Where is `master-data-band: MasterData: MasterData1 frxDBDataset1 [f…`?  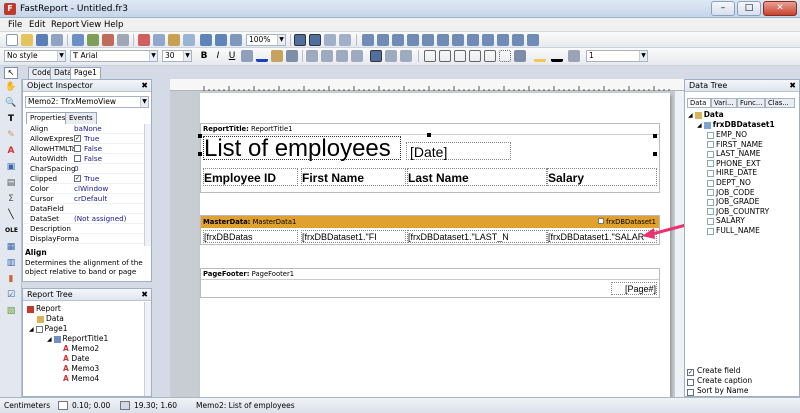
master-data-band: MasterData: MasterData1 frxDBDataset1 [f… is located at coordinates (430, 230).